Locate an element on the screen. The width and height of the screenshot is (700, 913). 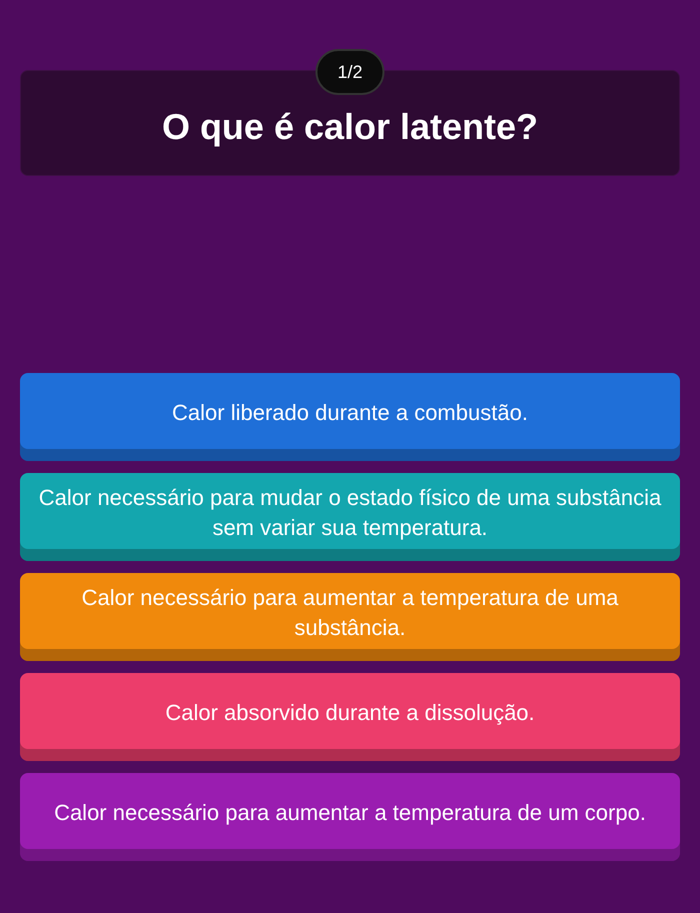
answer-option: Calor necessário para mudar o estado físico de uma substância sem variar sua temperatura. is located at coordinates (350, 517).